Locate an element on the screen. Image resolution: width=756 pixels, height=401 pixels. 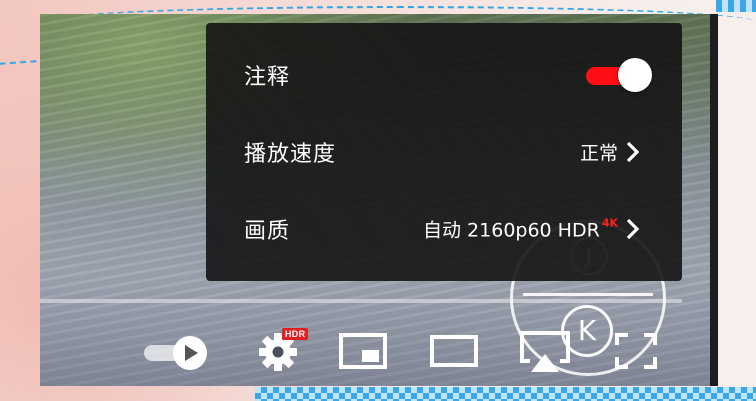
airplay-icon is located at coordinates (545, 351).